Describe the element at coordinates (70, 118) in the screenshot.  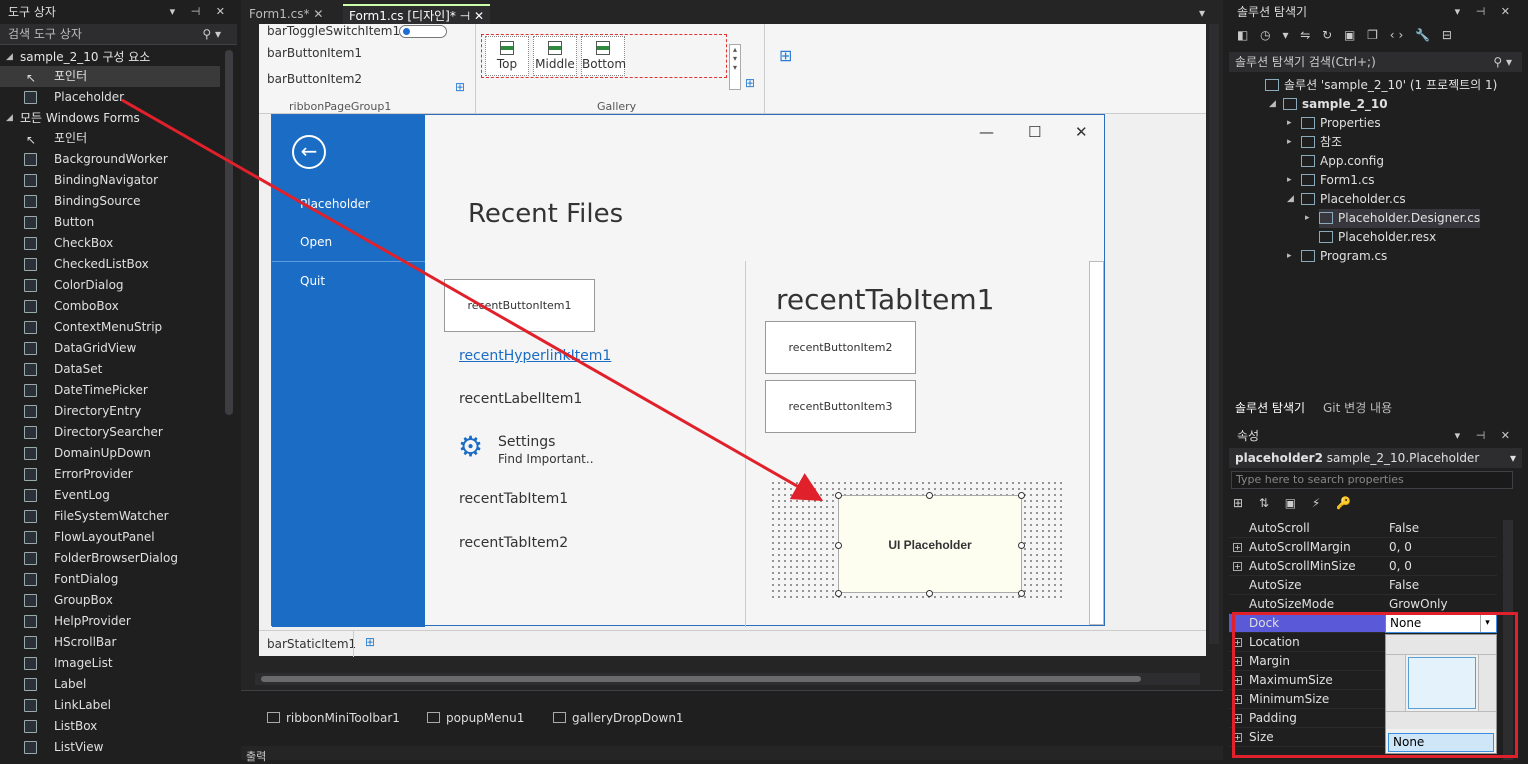
I see `toolbox-group-all-forms: ◢ 모든 Windows Forms` at that location.